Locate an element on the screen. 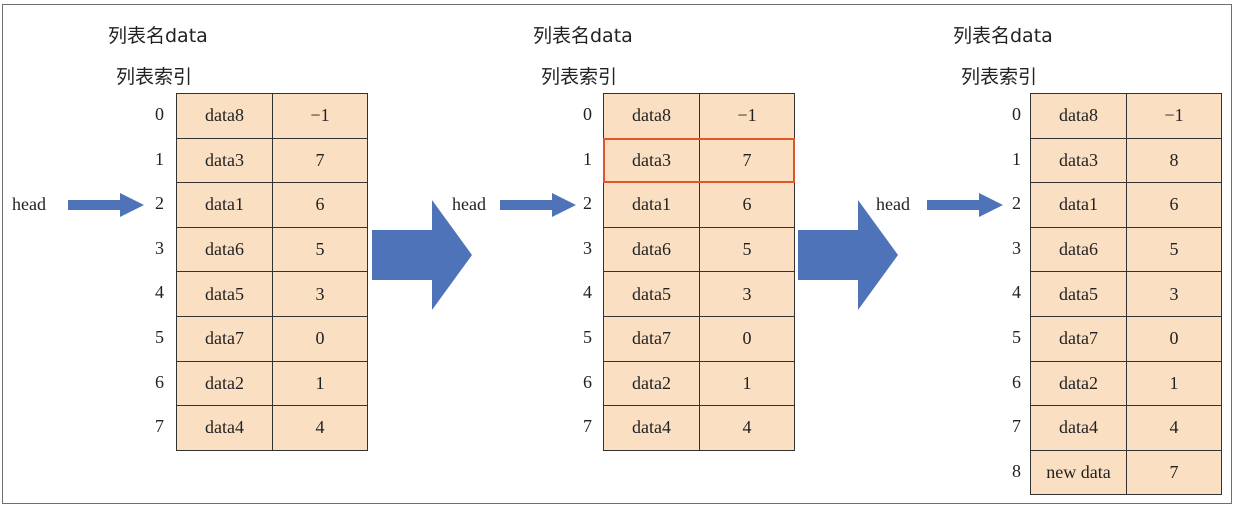 The width and height of the screenshot is (1236, 508). table-row: new data 7 is located at coordinates (1126, 472).